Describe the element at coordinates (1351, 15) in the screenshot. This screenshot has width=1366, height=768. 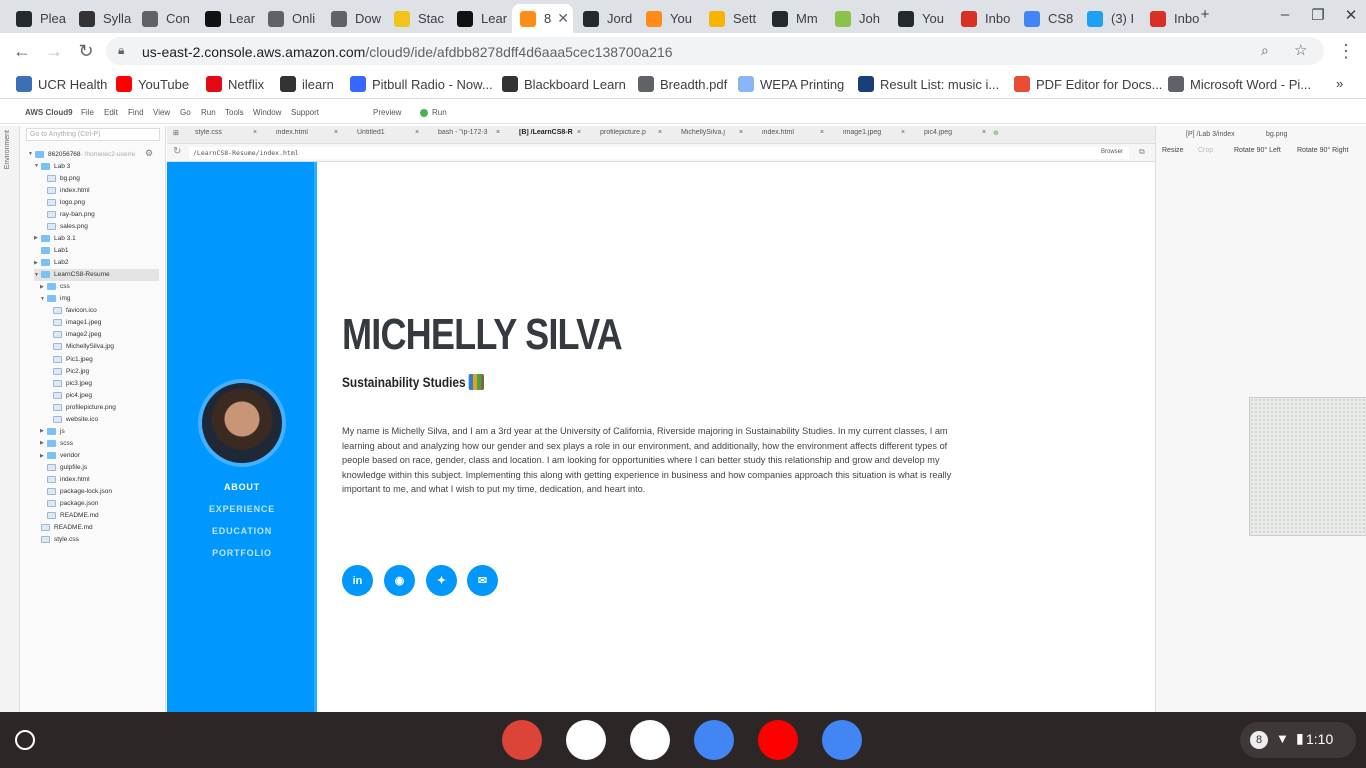
I see `close-window-icon: ✕` at that location.